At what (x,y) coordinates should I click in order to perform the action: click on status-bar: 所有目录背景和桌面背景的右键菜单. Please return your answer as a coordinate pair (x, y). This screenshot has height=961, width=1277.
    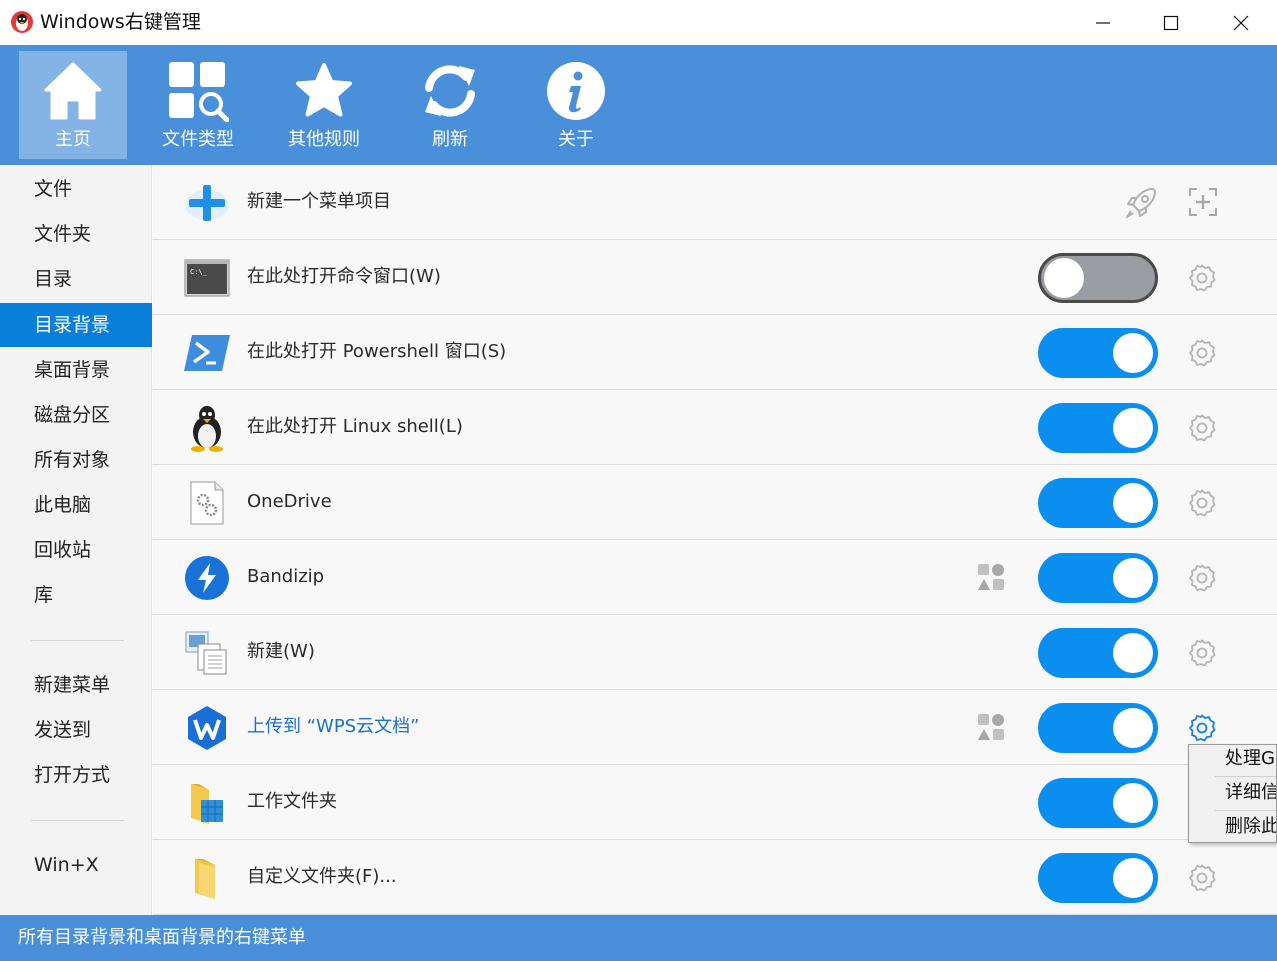
    Looking at the image, I should click on (638, 938).